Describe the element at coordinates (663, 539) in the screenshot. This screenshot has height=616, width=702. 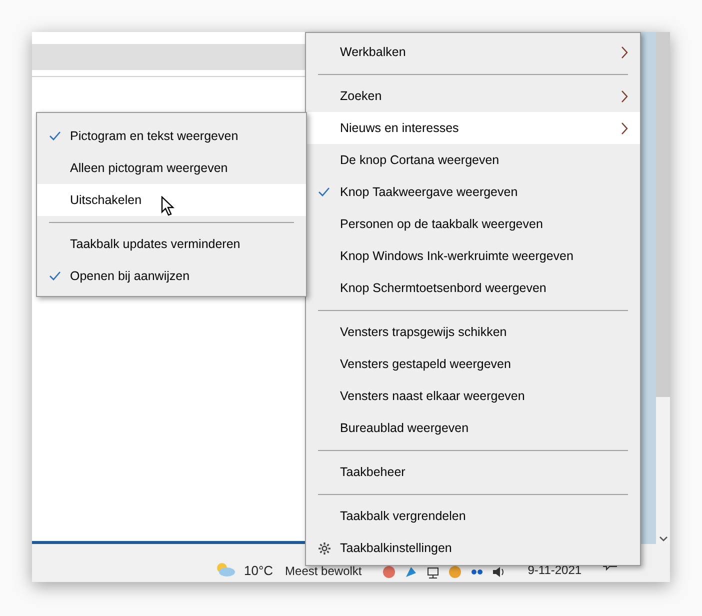
I see `chevron-down-icon` at that location.